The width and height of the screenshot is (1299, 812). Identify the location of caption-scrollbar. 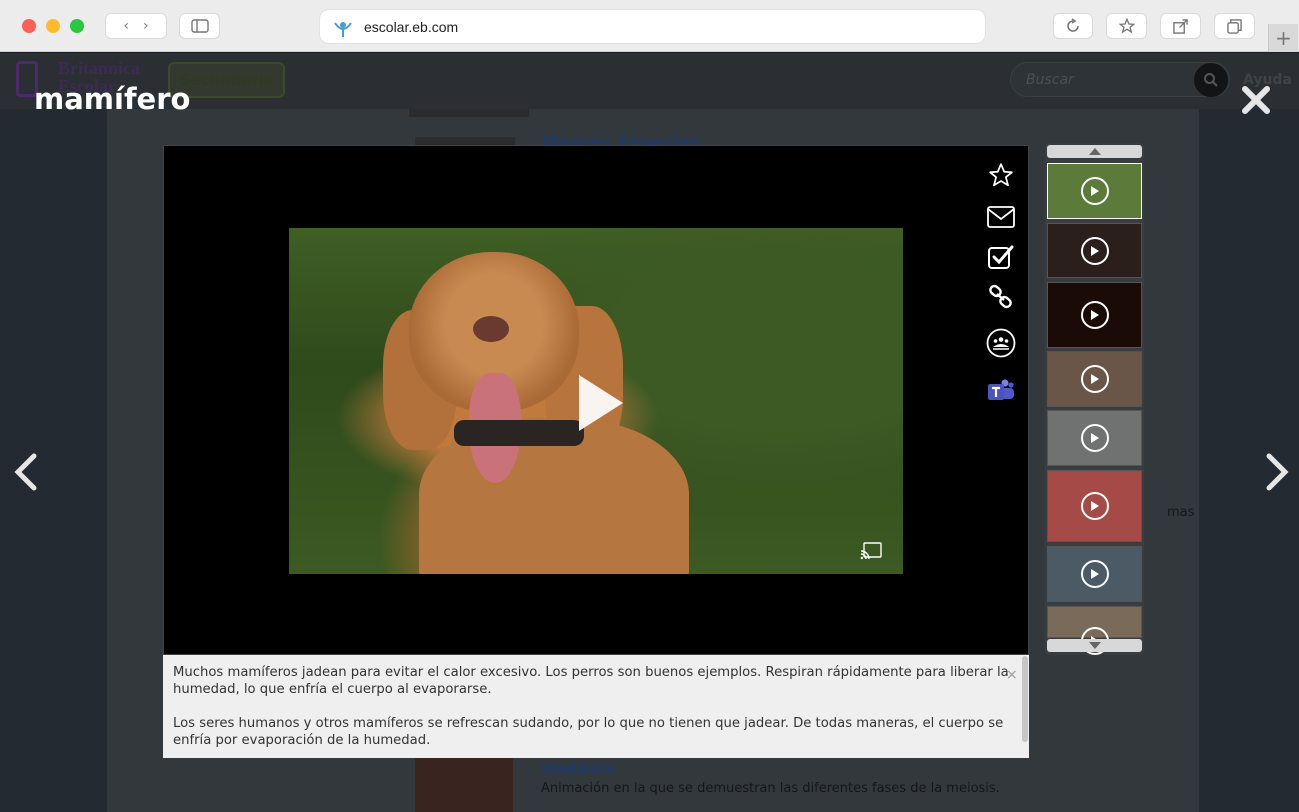
(1025, 699).